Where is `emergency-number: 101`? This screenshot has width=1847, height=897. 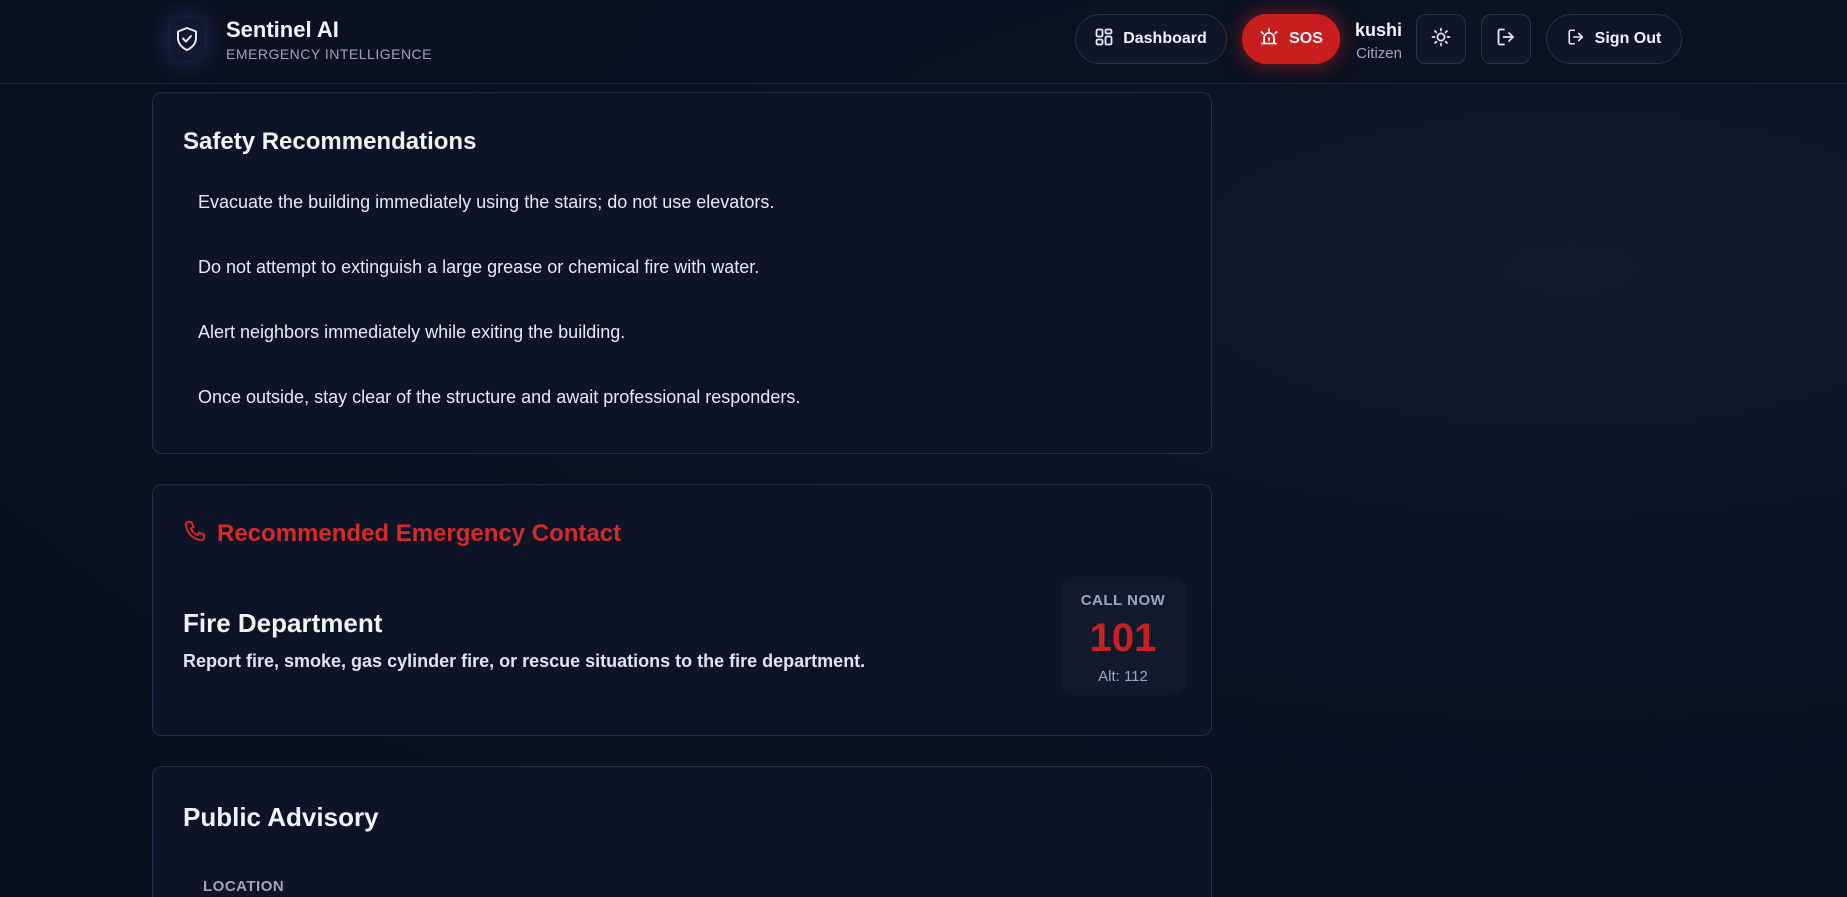 emergency-number: 101 is located at coordinates (1123, 638).